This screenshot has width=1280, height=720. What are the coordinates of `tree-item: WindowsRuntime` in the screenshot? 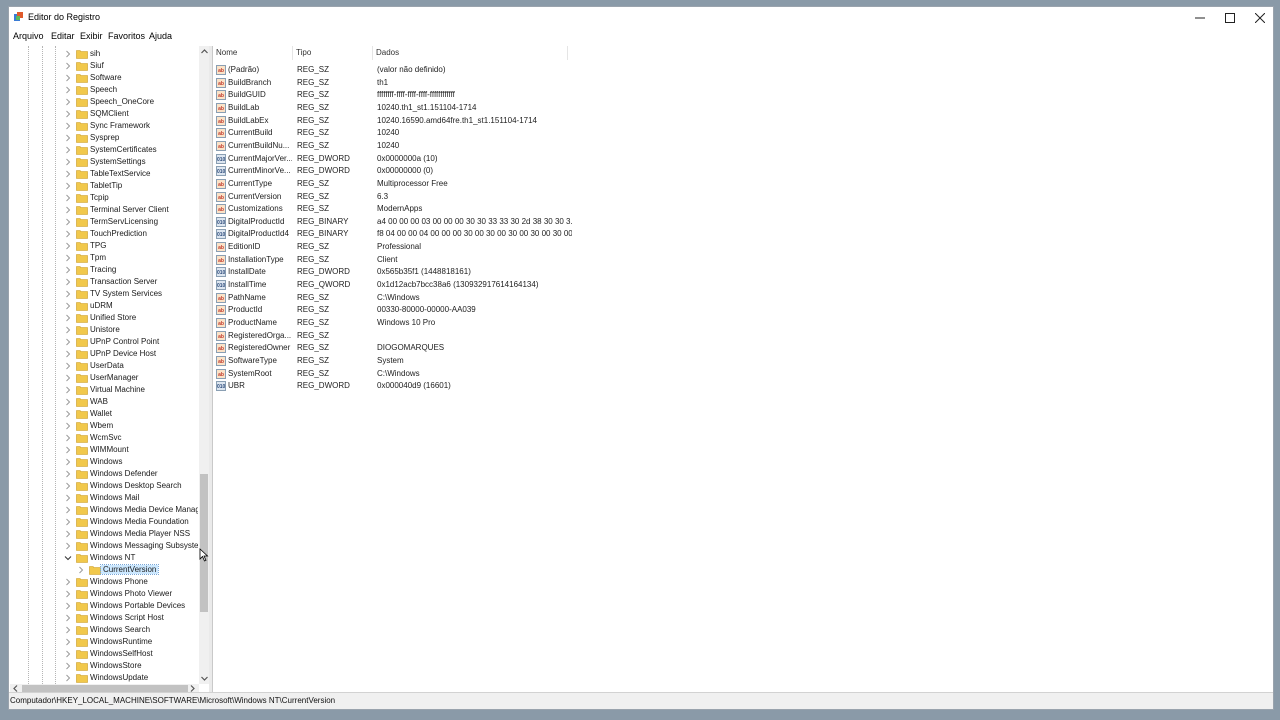 It's located at (104, 642).